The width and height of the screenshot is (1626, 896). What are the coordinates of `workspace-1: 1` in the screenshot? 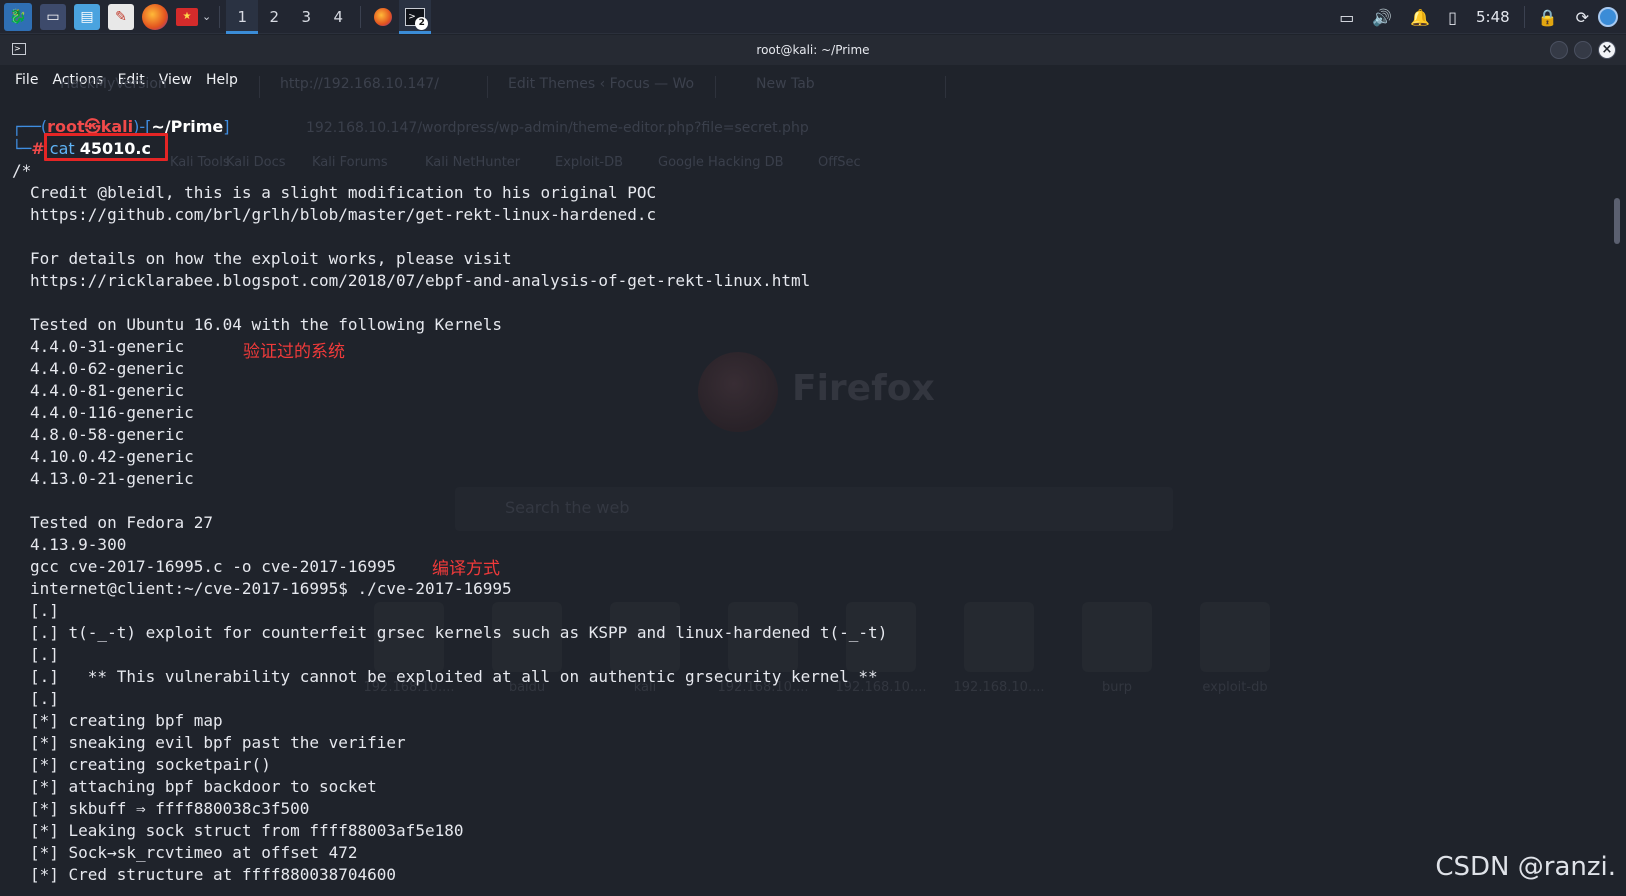 It's located at (242, 17).